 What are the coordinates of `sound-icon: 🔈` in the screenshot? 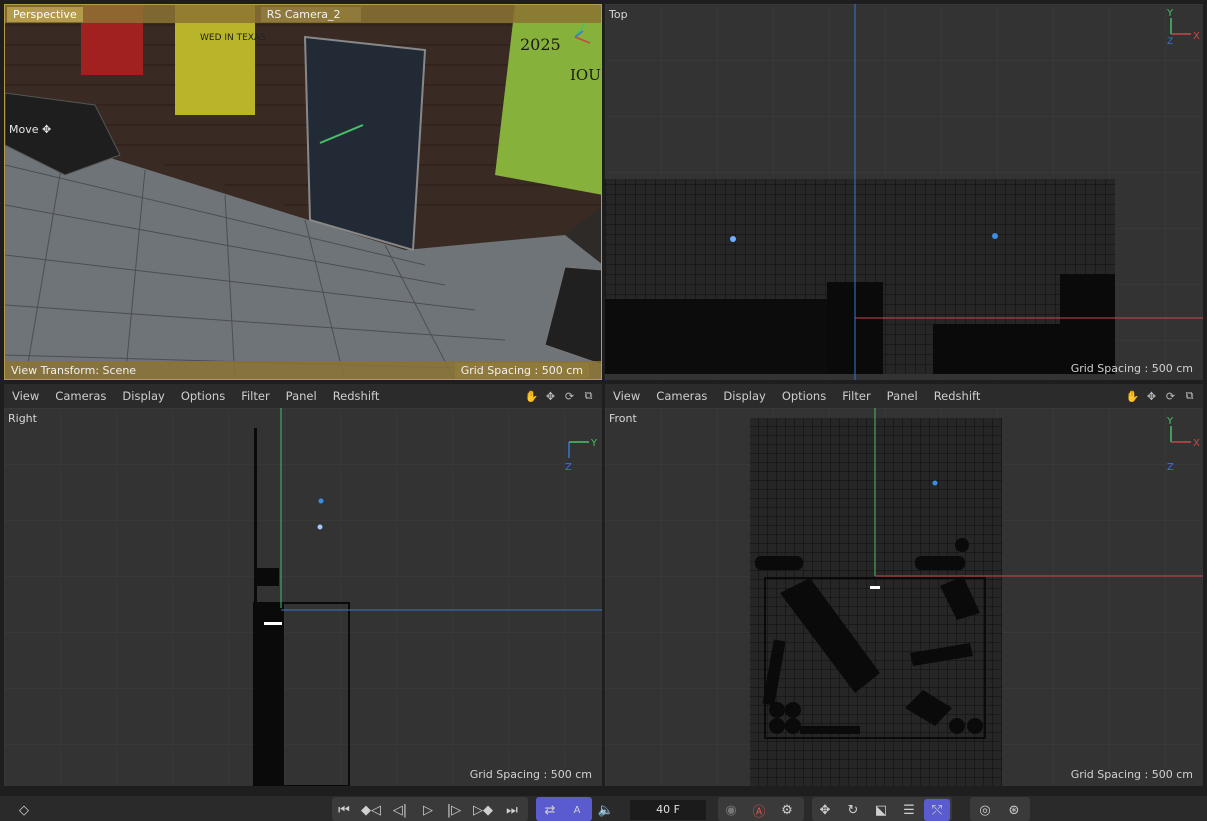 It's located at (606, 810).